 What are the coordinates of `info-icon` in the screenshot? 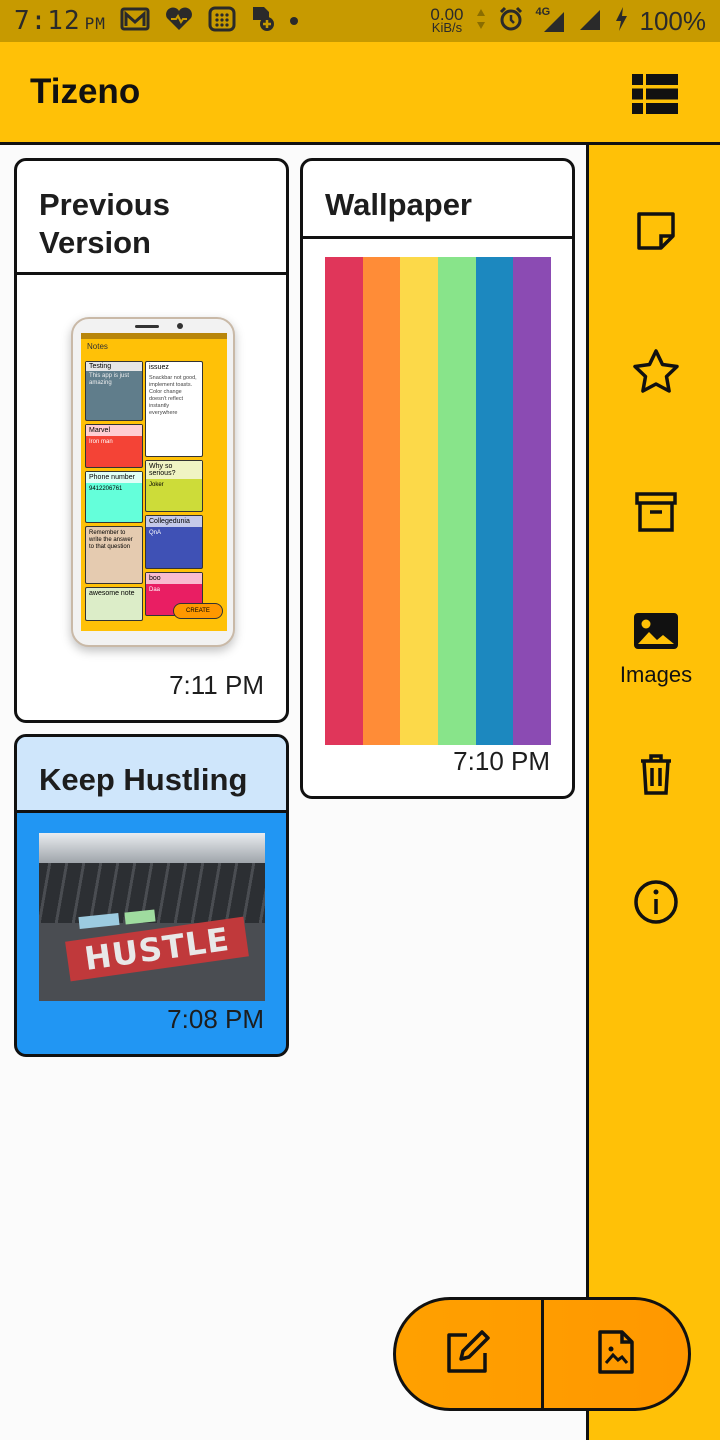 It's located at (656, 904).